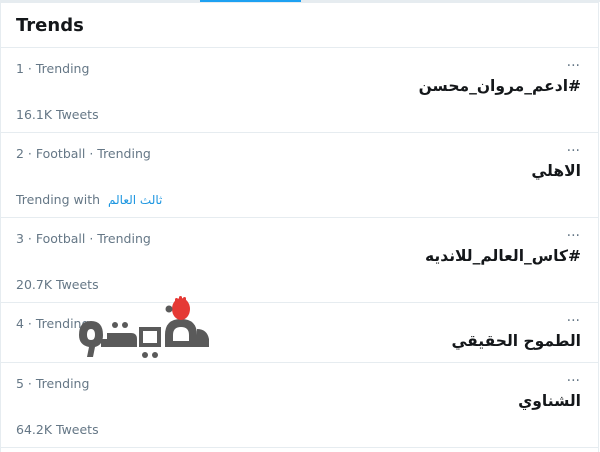  Describe the element at coordinates (516, 341) in the screenshot. I see `trend-title: الطموح الحقيقي` at that location.